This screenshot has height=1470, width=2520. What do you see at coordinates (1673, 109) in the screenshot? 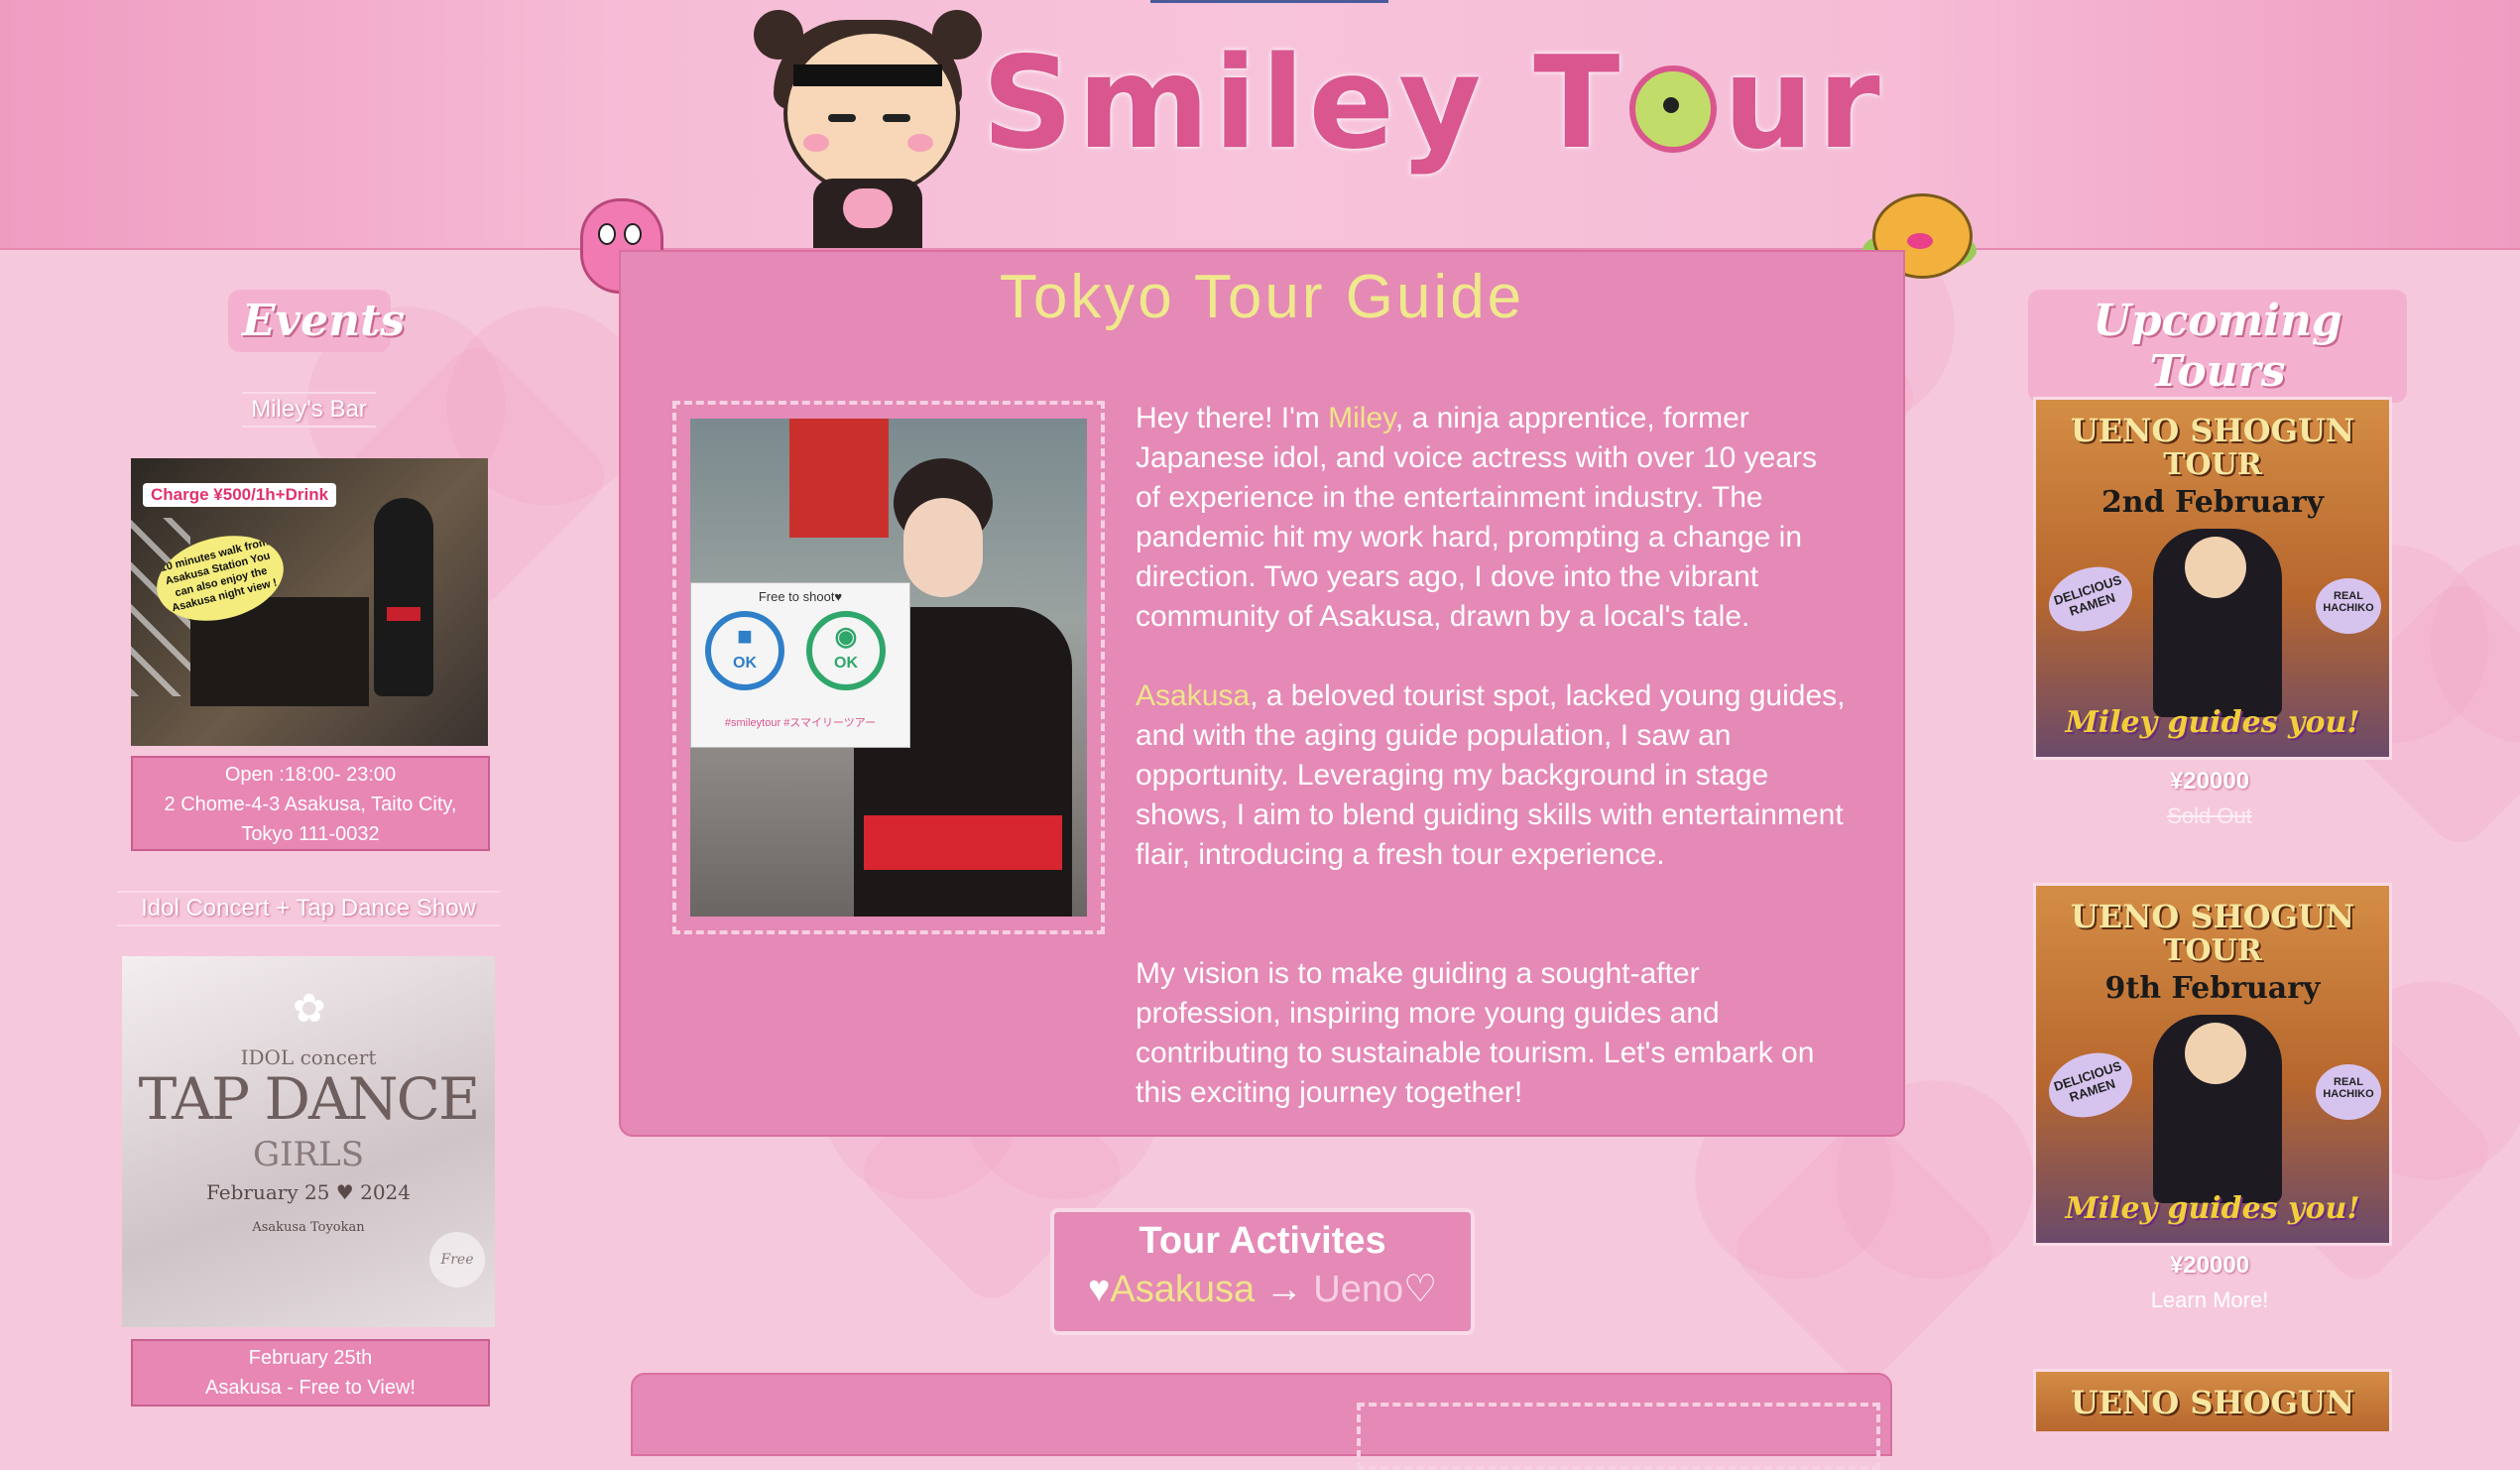
I see `bird-o-icon` at bounding box center [1673, 109].